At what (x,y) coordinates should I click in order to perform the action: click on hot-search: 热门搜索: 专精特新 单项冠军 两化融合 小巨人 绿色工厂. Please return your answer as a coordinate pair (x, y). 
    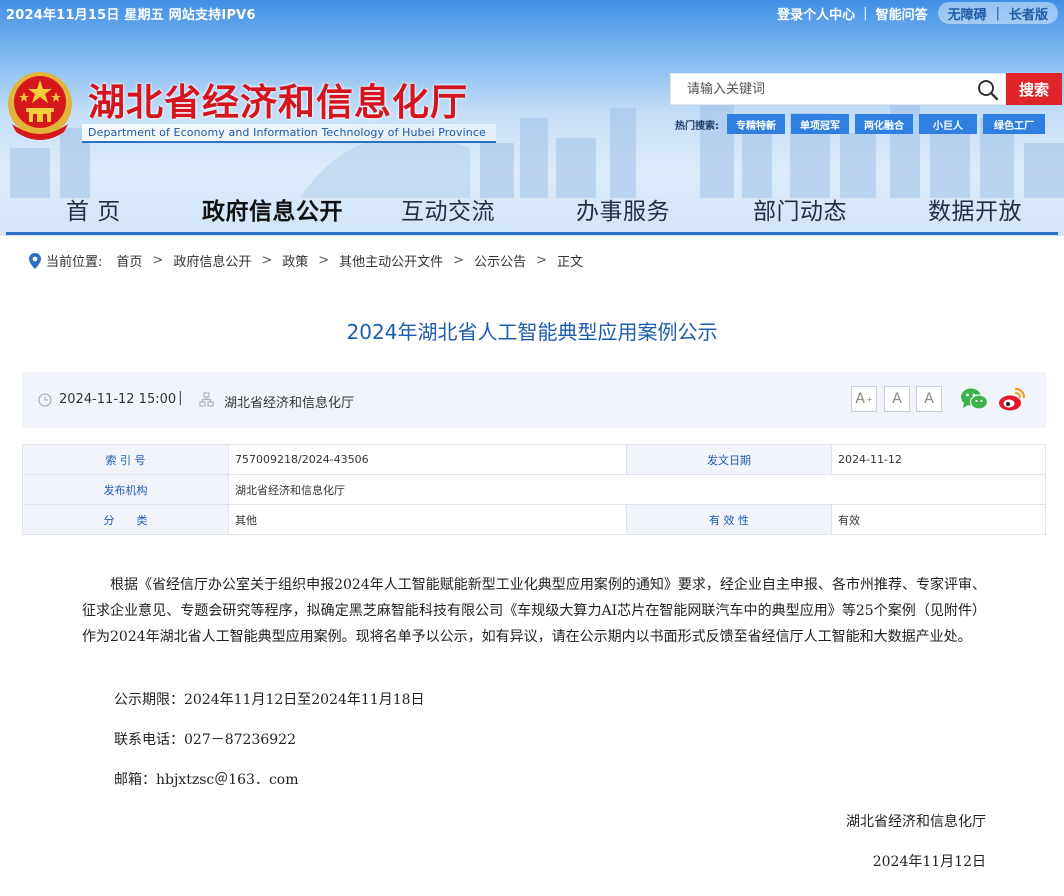
    Looking at the image, I should click on (860, 124).